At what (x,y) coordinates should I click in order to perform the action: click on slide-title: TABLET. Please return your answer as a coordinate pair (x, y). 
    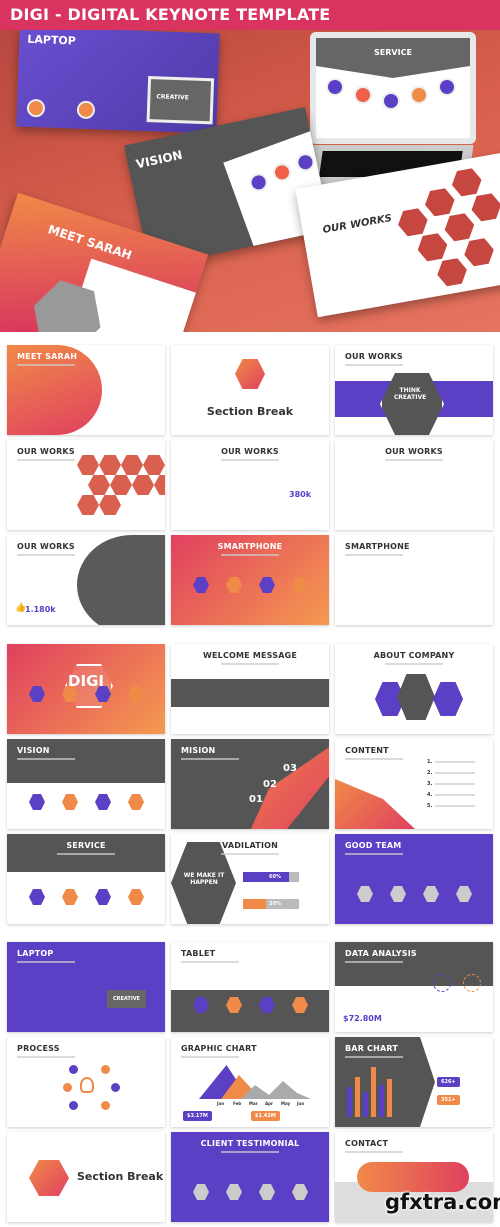
    Looking at the image, I should click on (198, 953).